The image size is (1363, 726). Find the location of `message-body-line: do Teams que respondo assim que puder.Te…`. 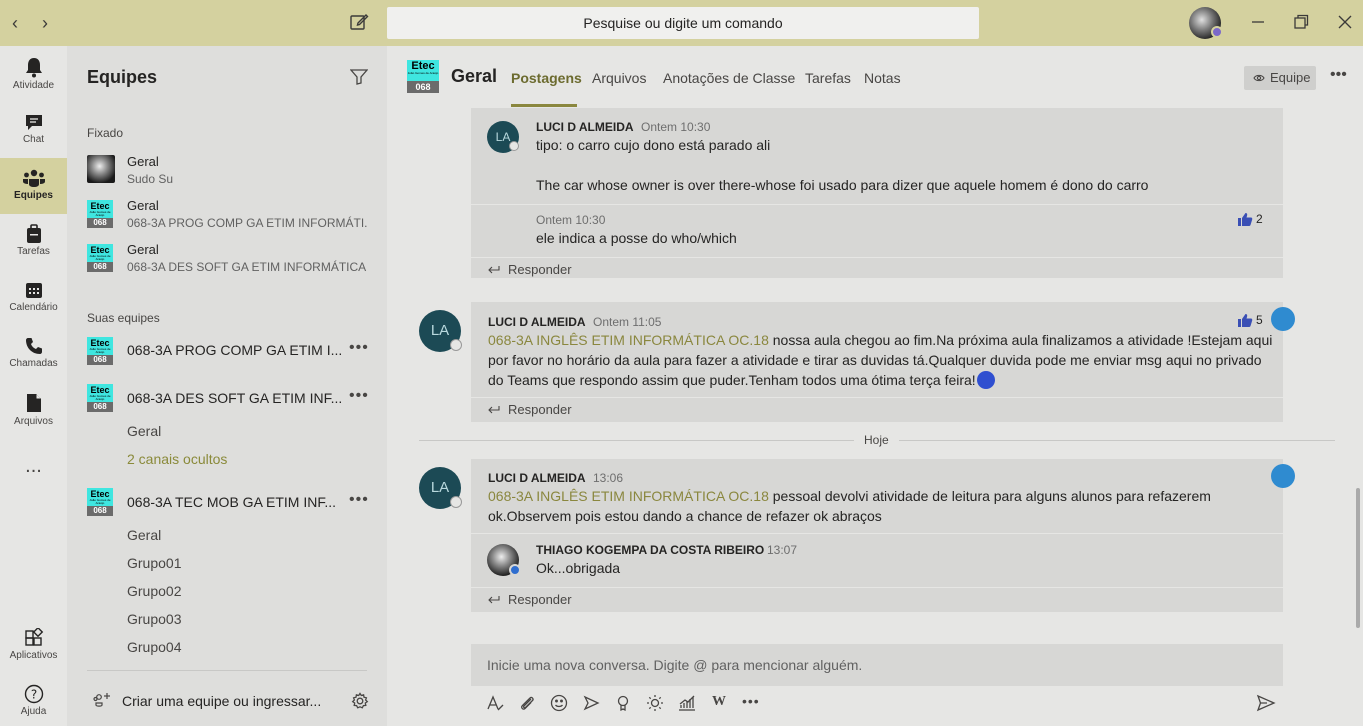

message-body-line: do Teams que respondo assim que puder.Te… is located at coordinates (741, 380).